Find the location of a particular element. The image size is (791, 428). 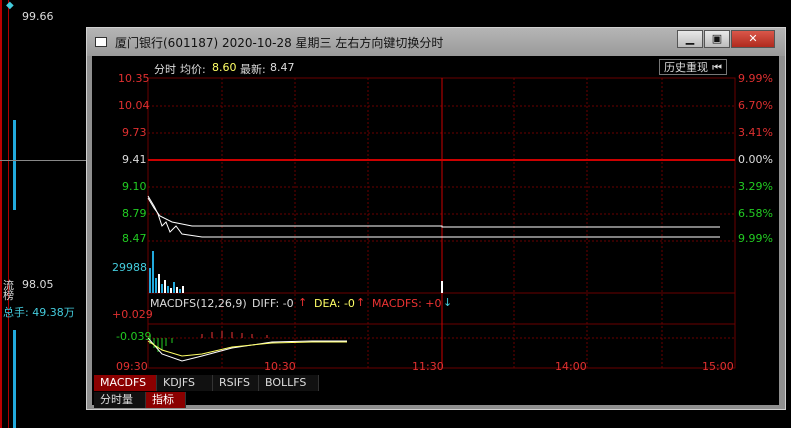

history-replay-button: 历史重现 ⏮ is located at coordinates (693, 67).